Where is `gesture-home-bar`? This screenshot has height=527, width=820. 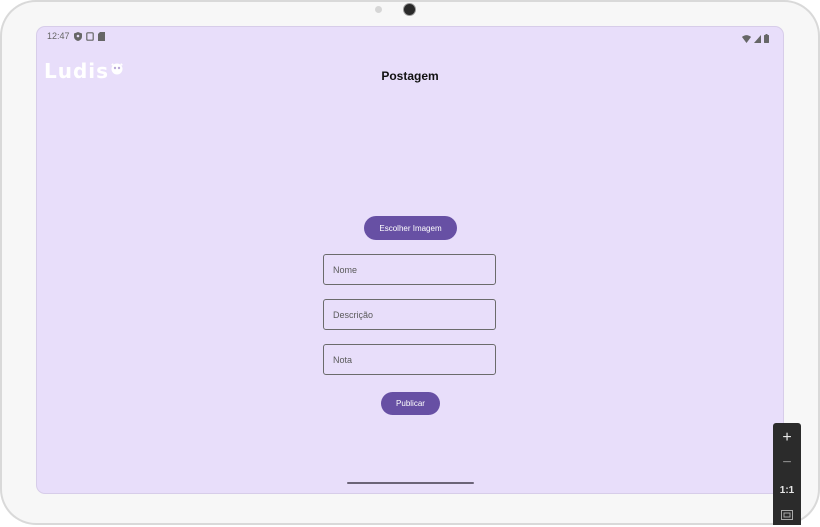
gesture-home-bar is located at coordinates (410, 483).